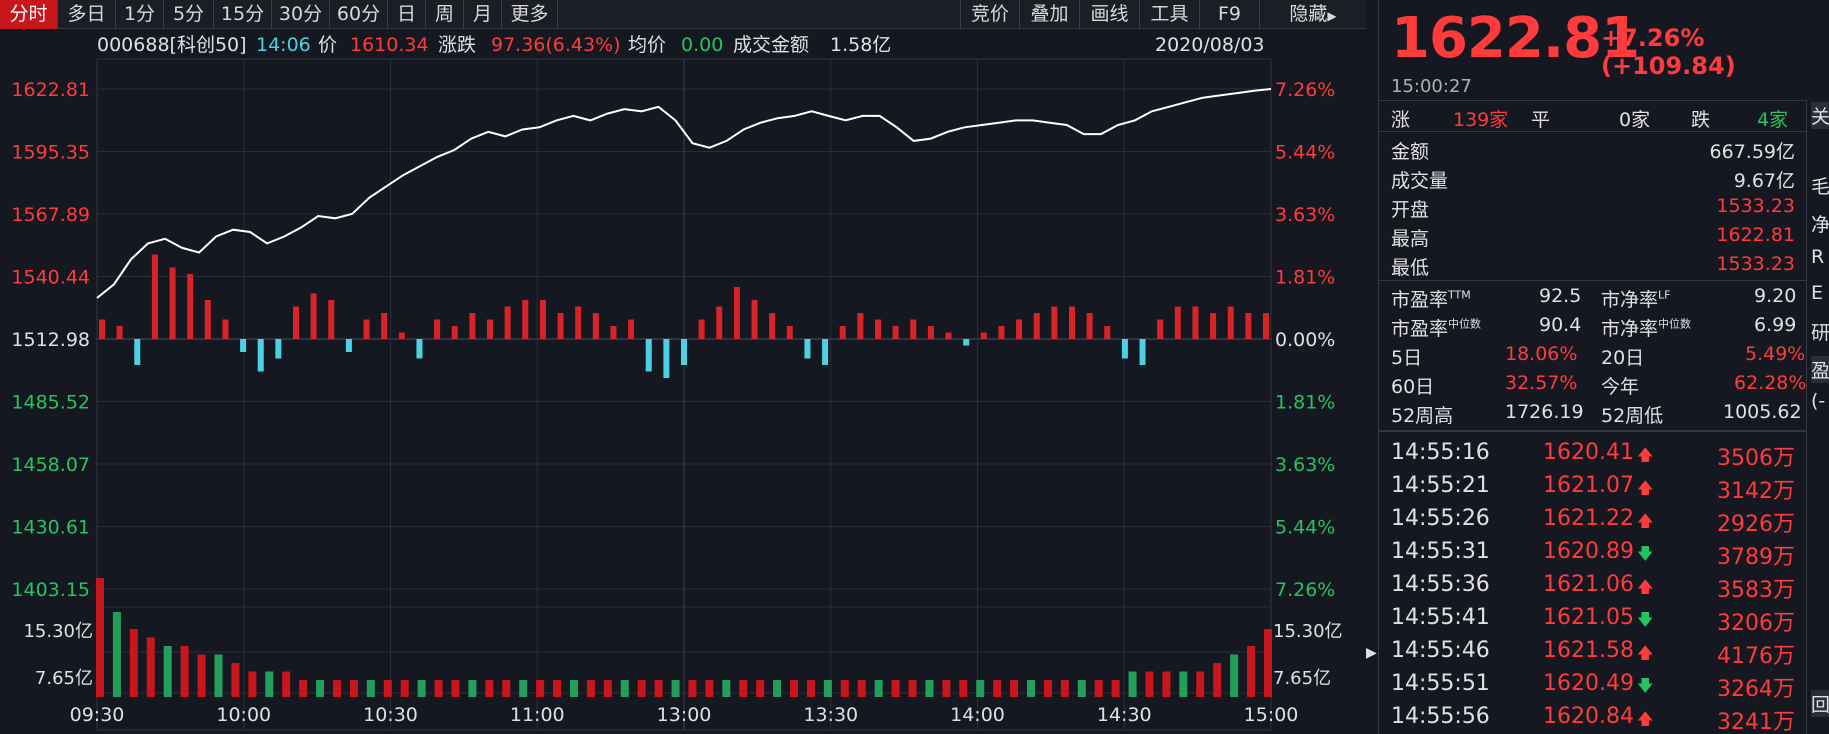  Describe the element at coordinates (1588, 551) in the screenshot. I see `tick-price: 1620.89` at that location.